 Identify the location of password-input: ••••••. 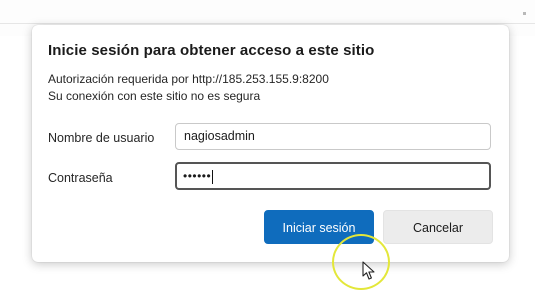
(333, 176).